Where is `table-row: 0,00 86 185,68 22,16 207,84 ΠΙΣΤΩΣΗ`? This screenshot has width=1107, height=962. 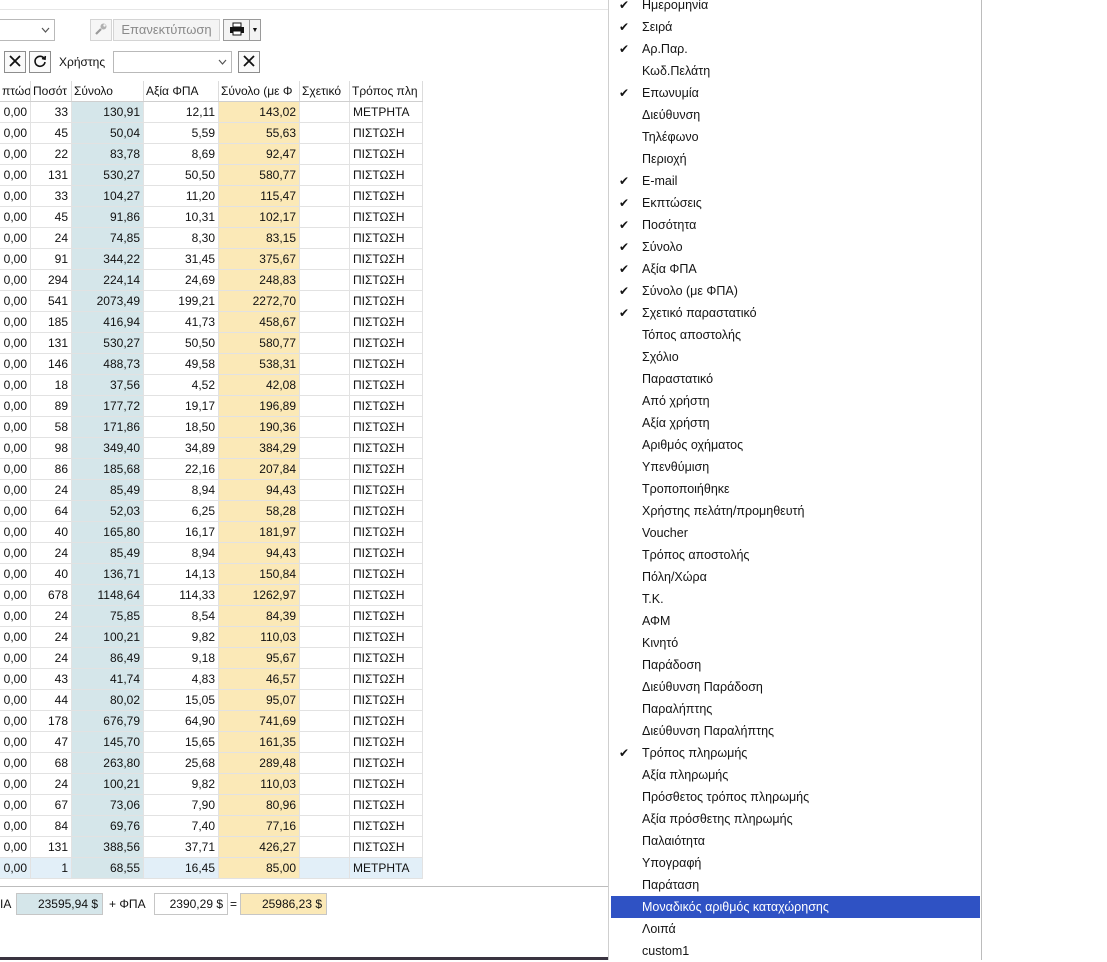 table-row: 0,00 86 185,68 22,16 207,84 ΠΙΣΤΩΣΗ is located at coordinates (211, 469).